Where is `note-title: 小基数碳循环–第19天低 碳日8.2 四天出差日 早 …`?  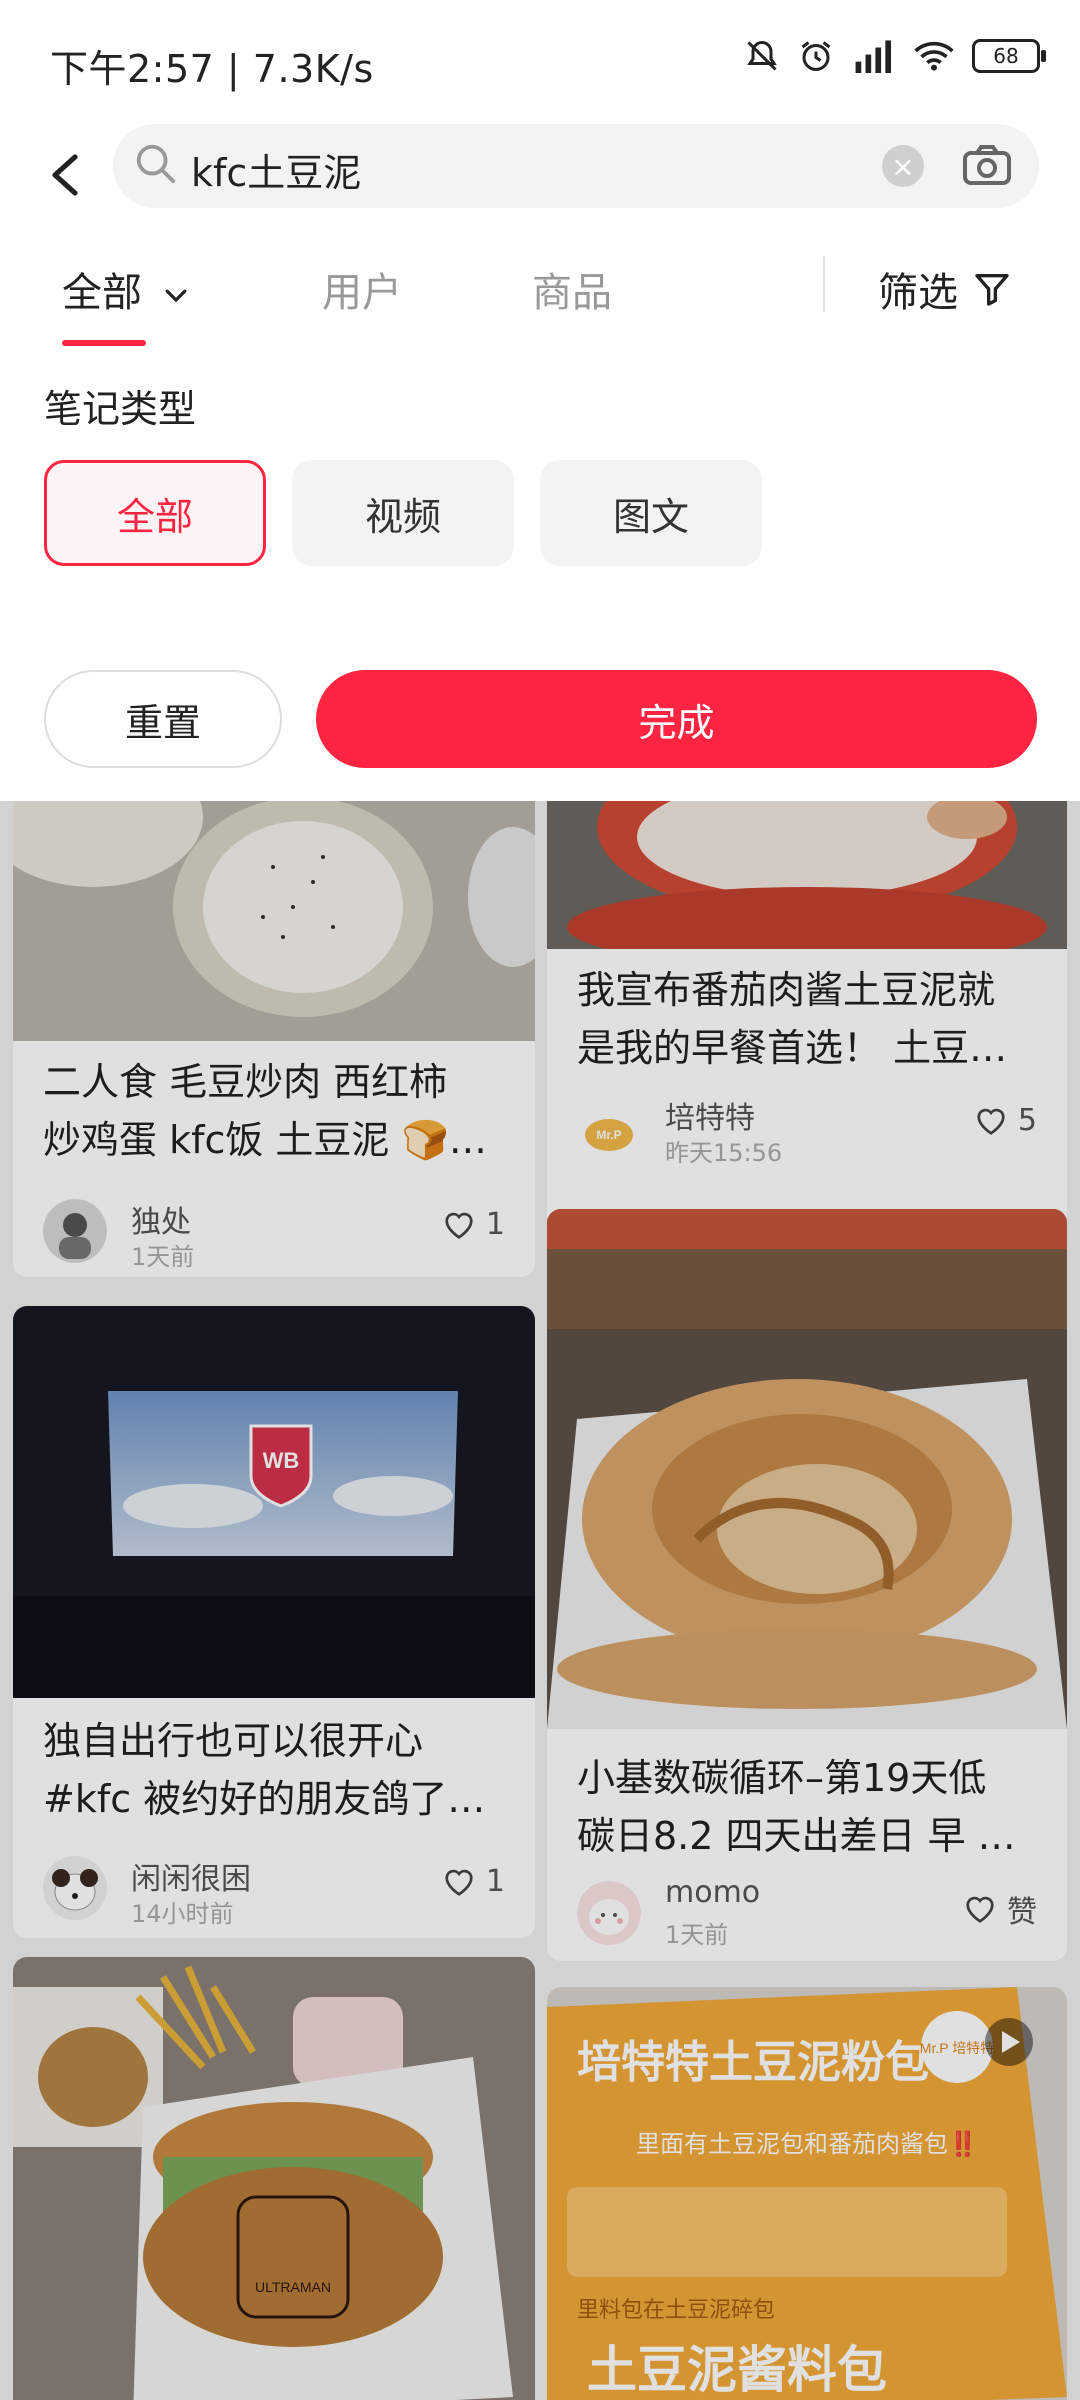
note-title: 小基数碳循环–第19天低 碳日8.2 四天出差日 早 … is located at coordinates (796, 1807).